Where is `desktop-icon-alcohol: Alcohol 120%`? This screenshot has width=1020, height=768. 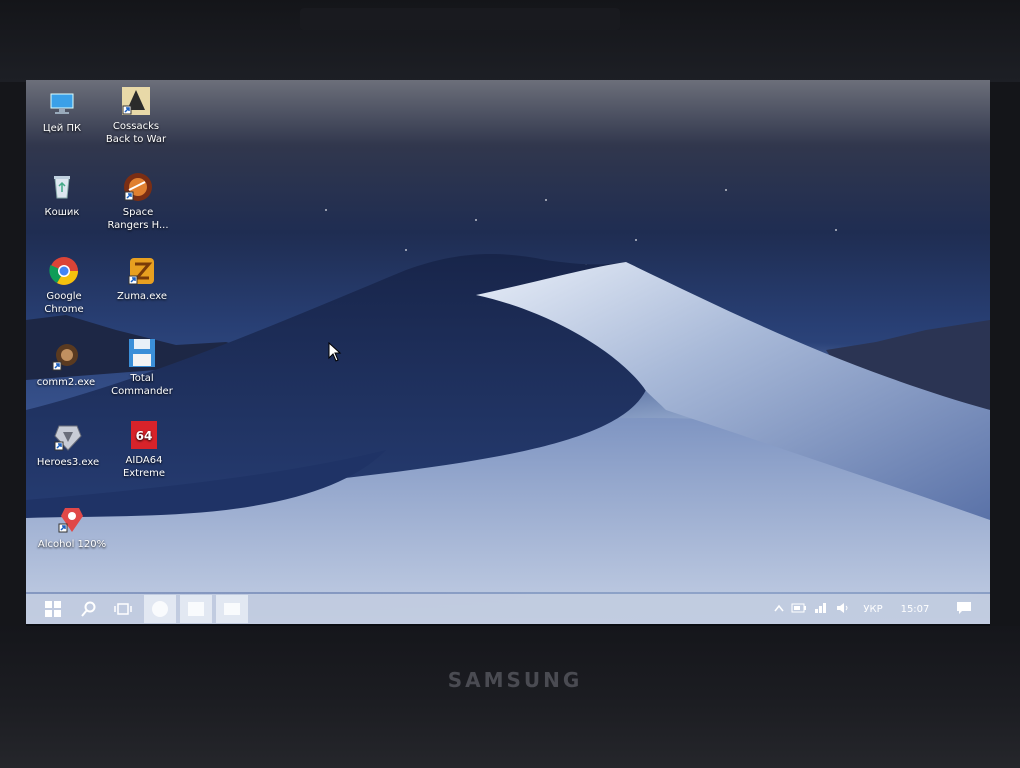
desktop-icon-alcohol: Alcohol 120% is located at coordinates (72, 526).